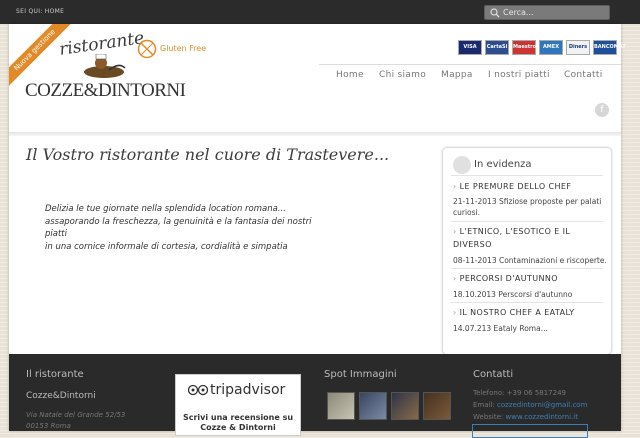  Describe the element at coordinates (48, 426) in the screenshot. I see `footer-address: 00153 Roma` at that location.